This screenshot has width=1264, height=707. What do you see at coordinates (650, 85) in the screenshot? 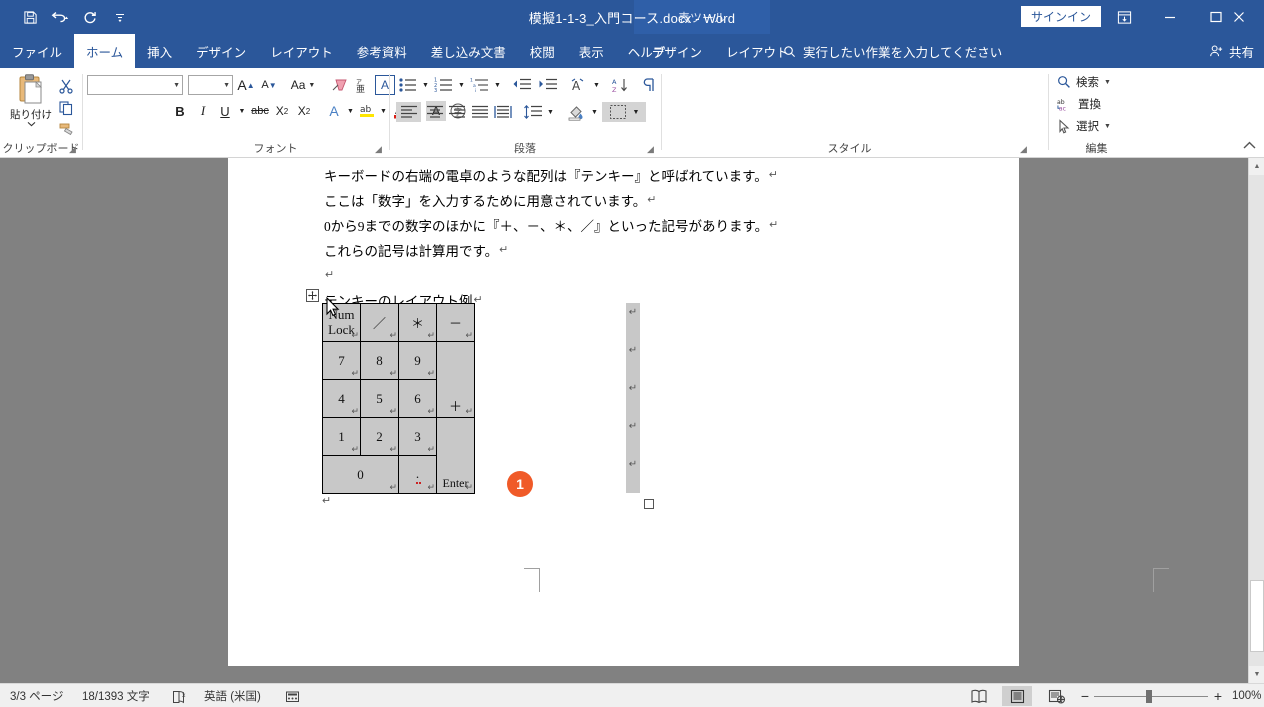
I see `show-marks-icon` at bounding box center [650, 85].